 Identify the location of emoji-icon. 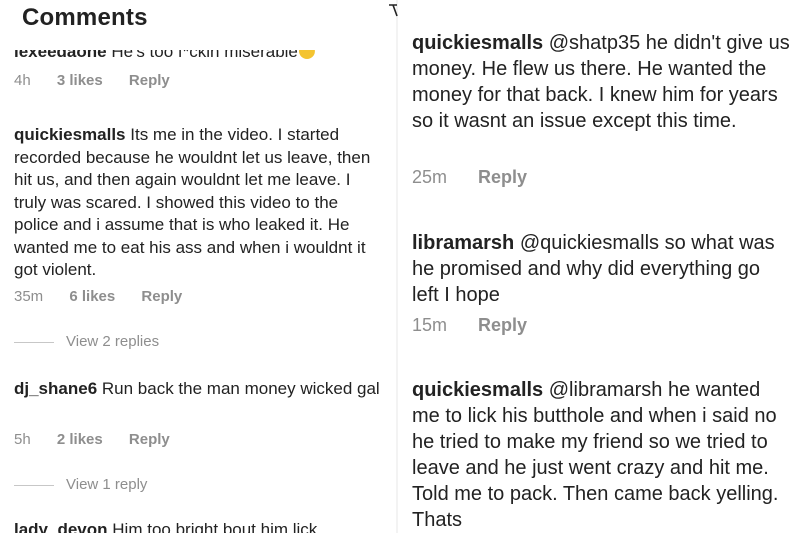
(306, 54).